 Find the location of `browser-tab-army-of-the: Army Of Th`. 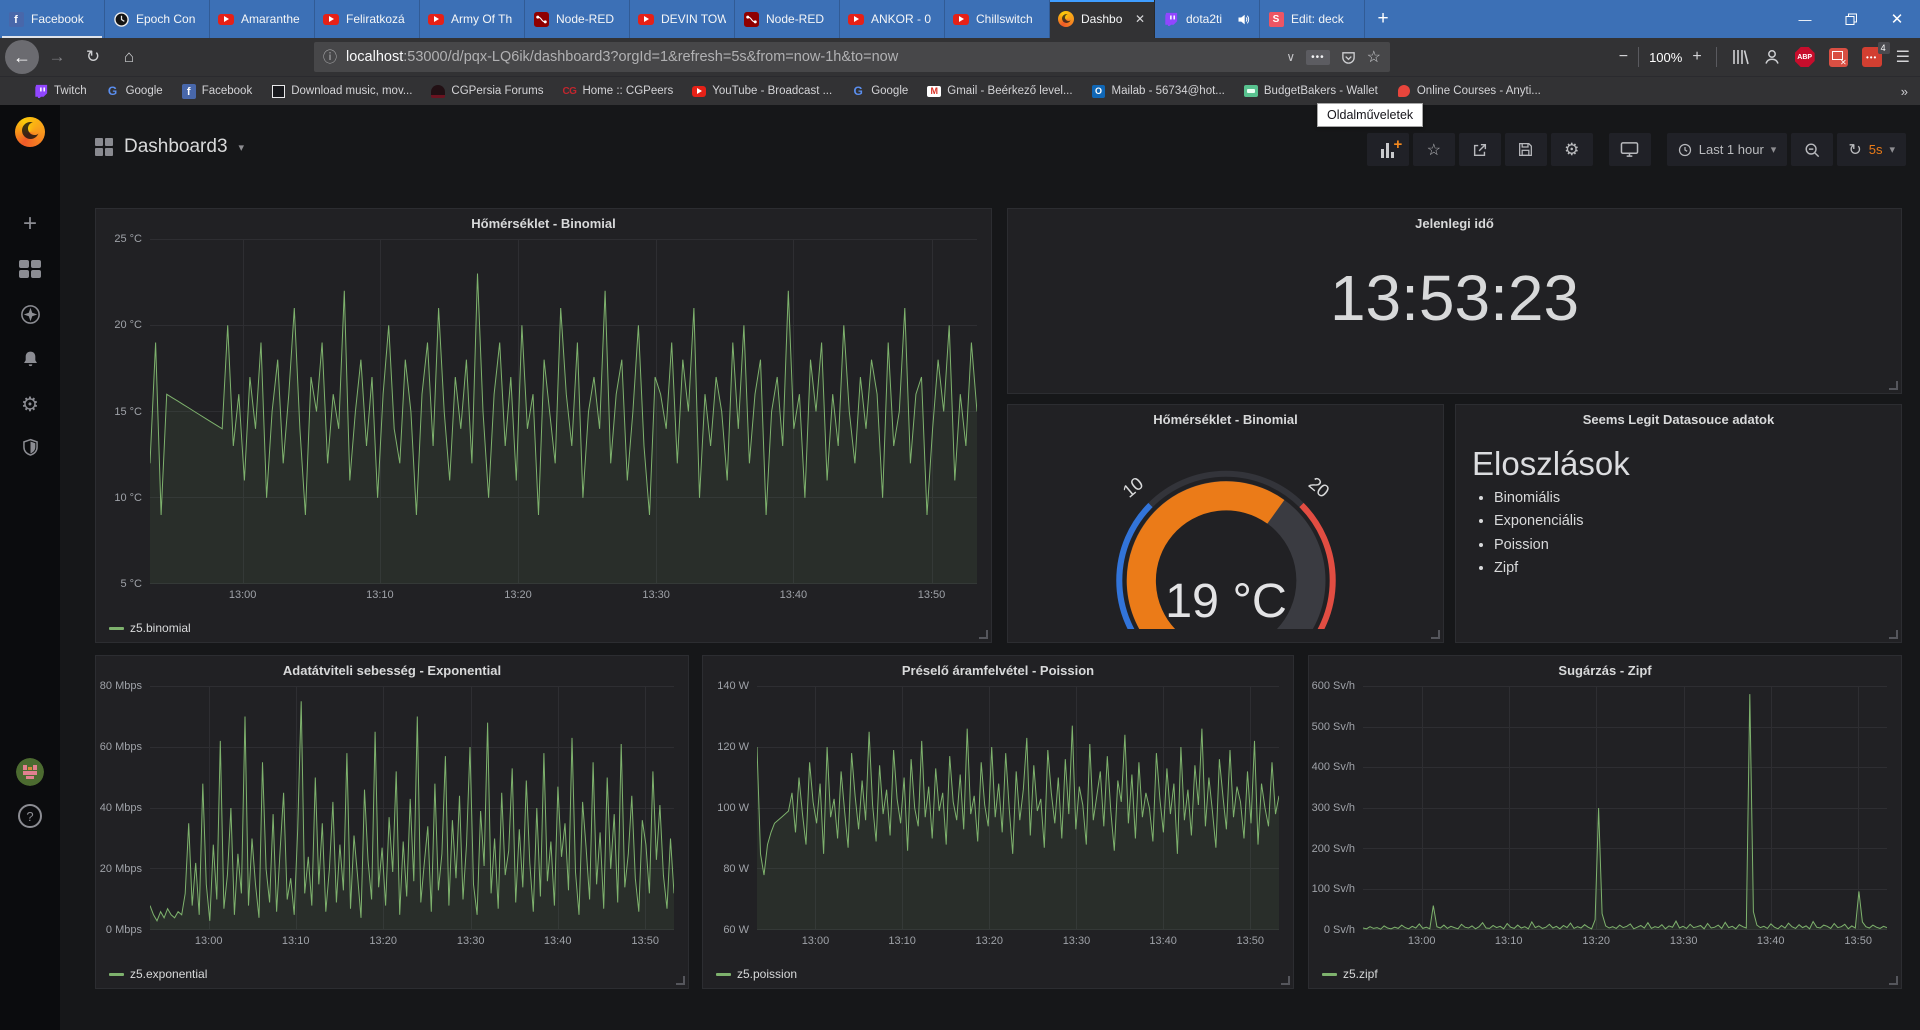

browser-tab-army-of-the: Army Of Th is located at coordinates (472, 19).